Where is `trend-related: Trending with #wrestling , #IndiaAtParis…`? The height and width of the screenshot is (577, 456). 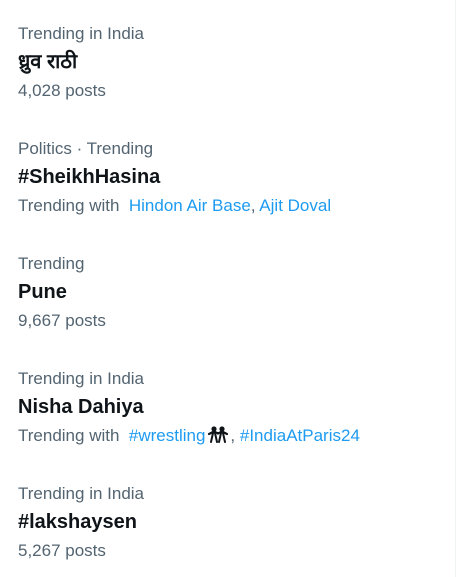
trend-related: Trending with #wrestling , #IndiaAtParis… is located at coordinates (189, 435).